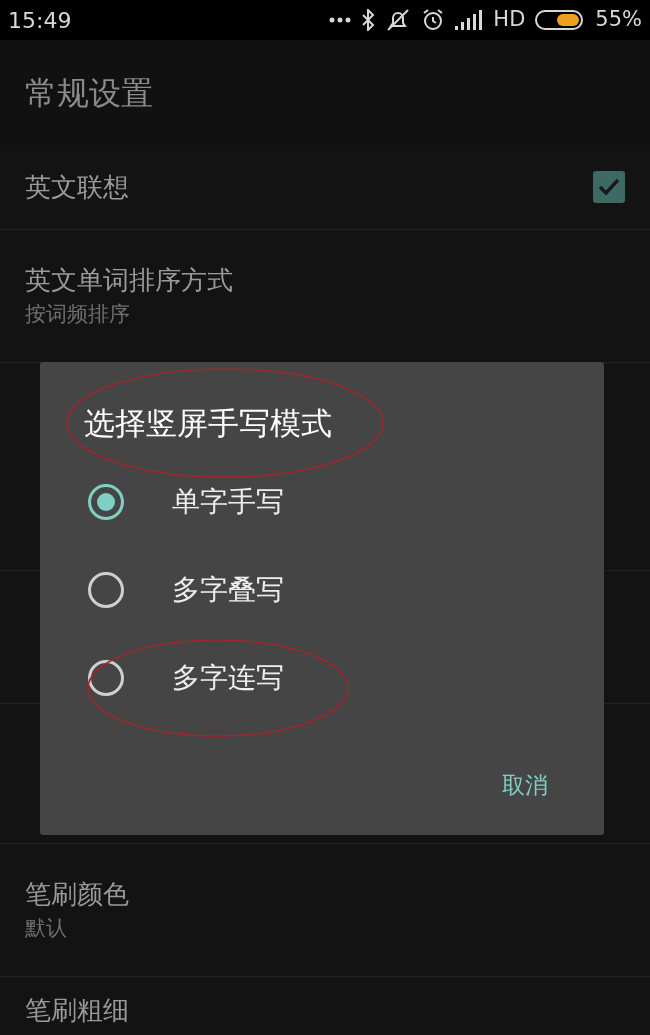  I want to click on option-label: 单字手写, so click(228, 502).